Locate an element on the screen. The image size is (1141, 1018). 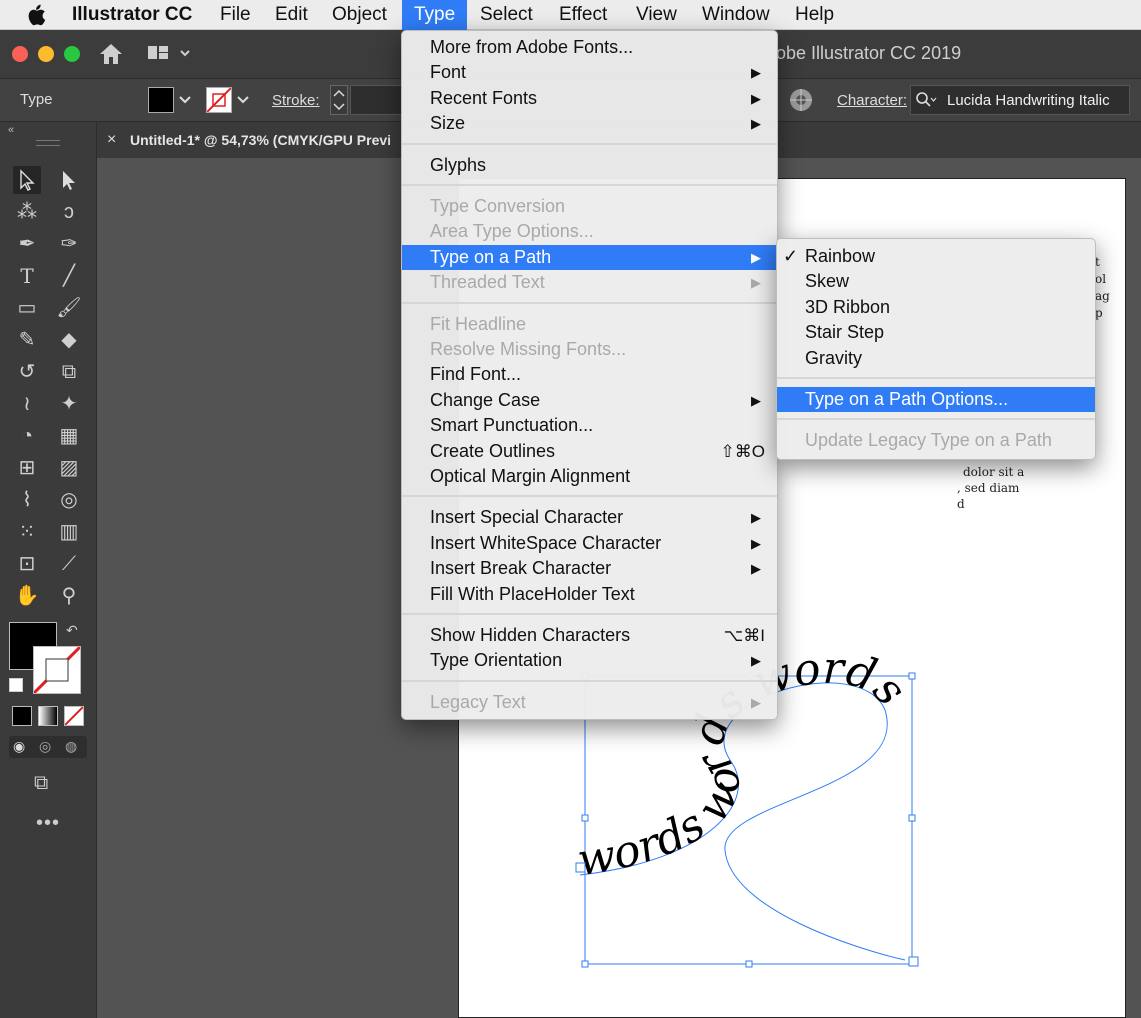
menu-item-type-on-a-path: Type on a Path ▶ is located at coordinates (589, 257).